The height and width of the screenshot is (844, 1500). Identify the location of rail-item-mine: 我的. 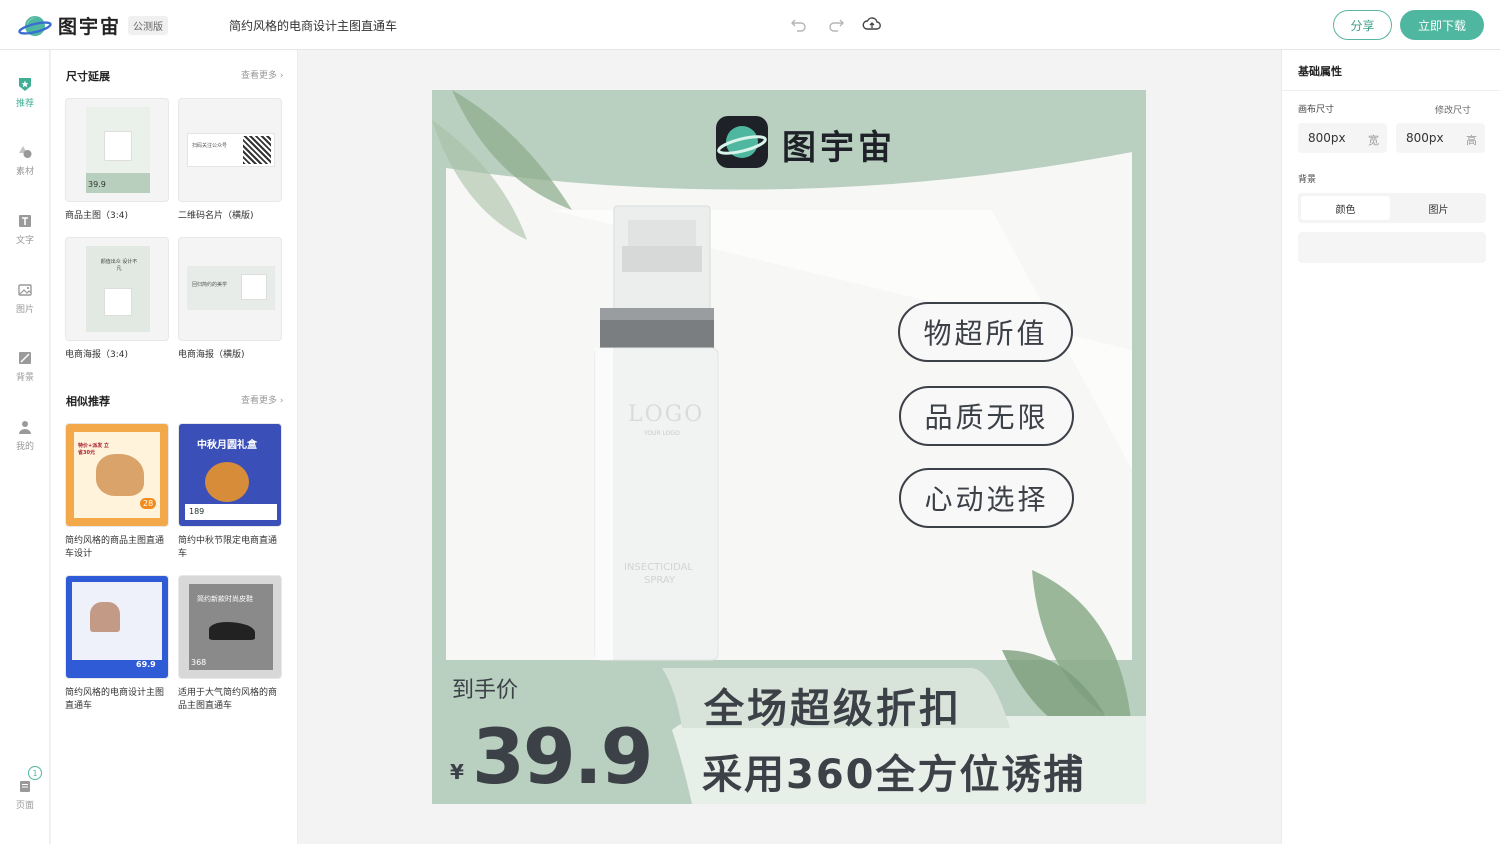
(25, 435).